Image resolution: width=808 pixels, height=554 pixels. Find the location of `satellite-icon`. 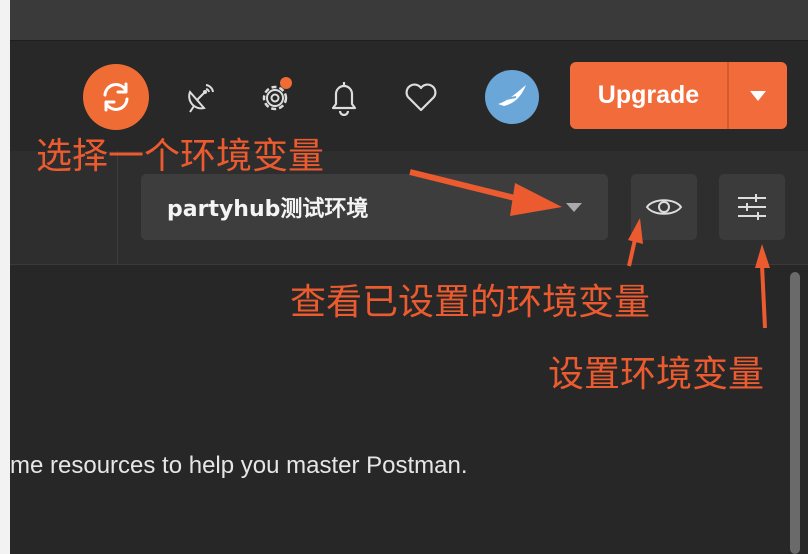

satellite-icon is located at coordinates (201, 98).